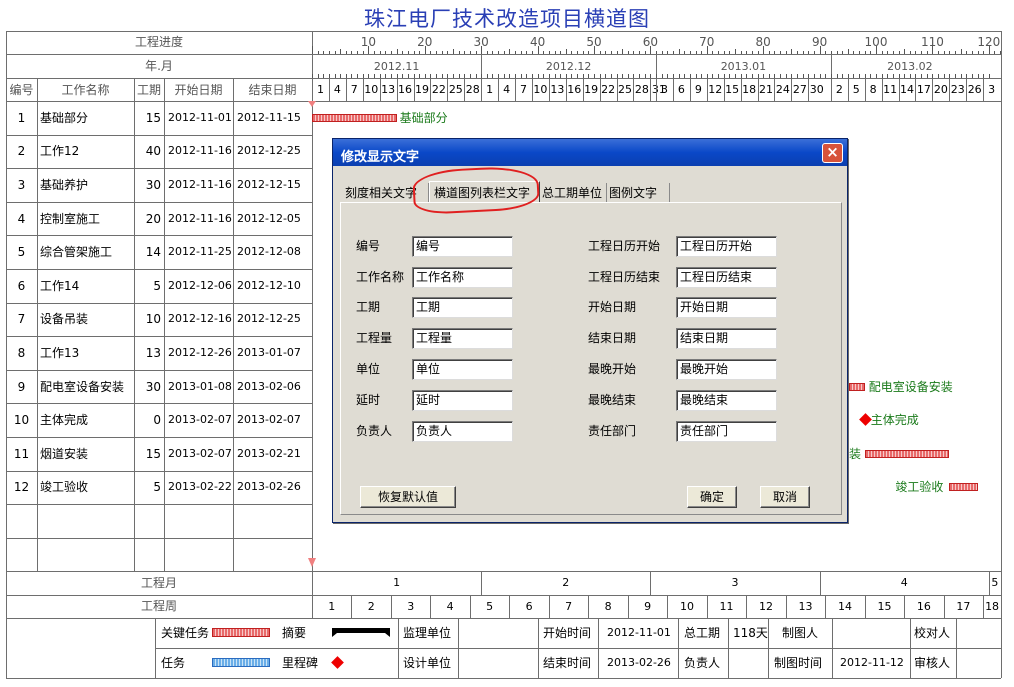  Describe the element at coordinates (455, 89) in the screenshot. I see `day-label: 25` at that location.